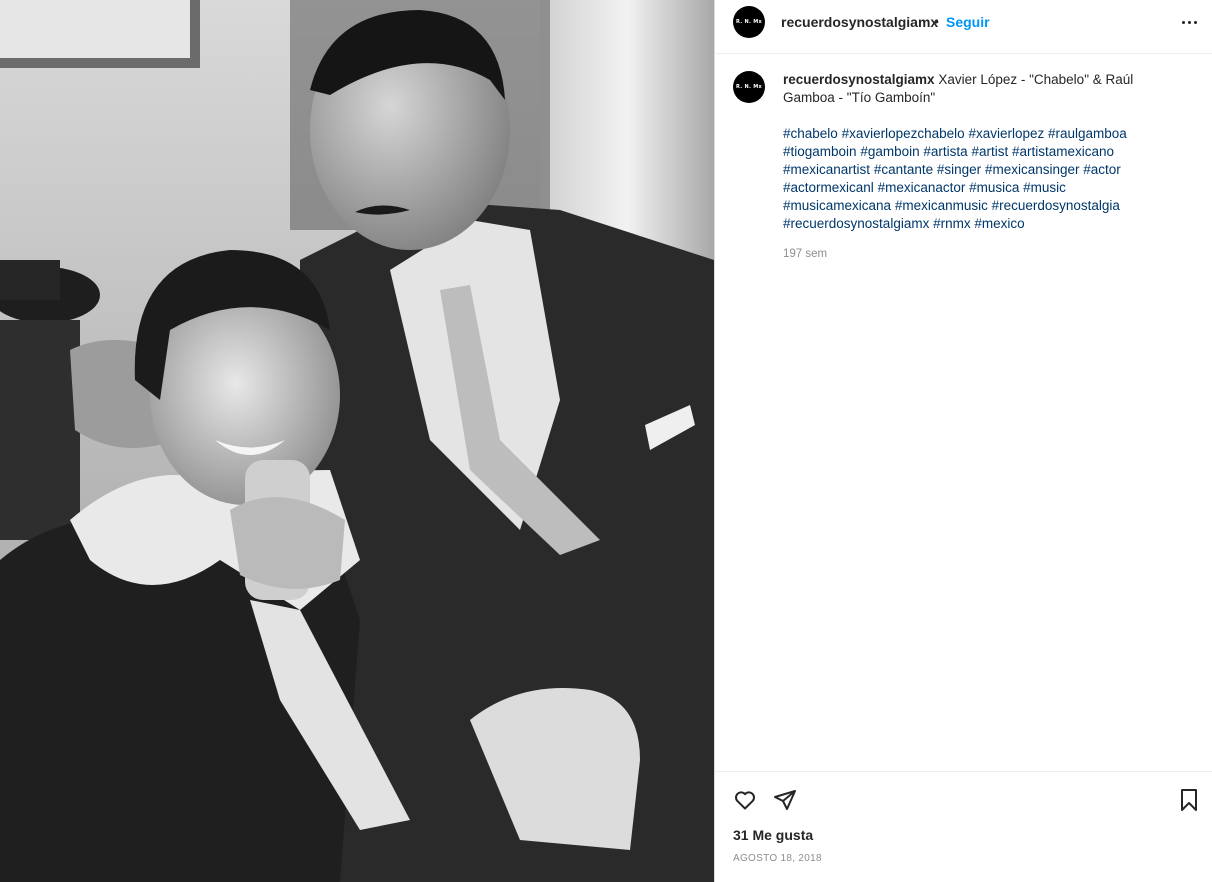  What do you see at coordinates (945, 151) in the screenshot?
I see `hashtag-link: #artista` at bounding box center [945, 151].